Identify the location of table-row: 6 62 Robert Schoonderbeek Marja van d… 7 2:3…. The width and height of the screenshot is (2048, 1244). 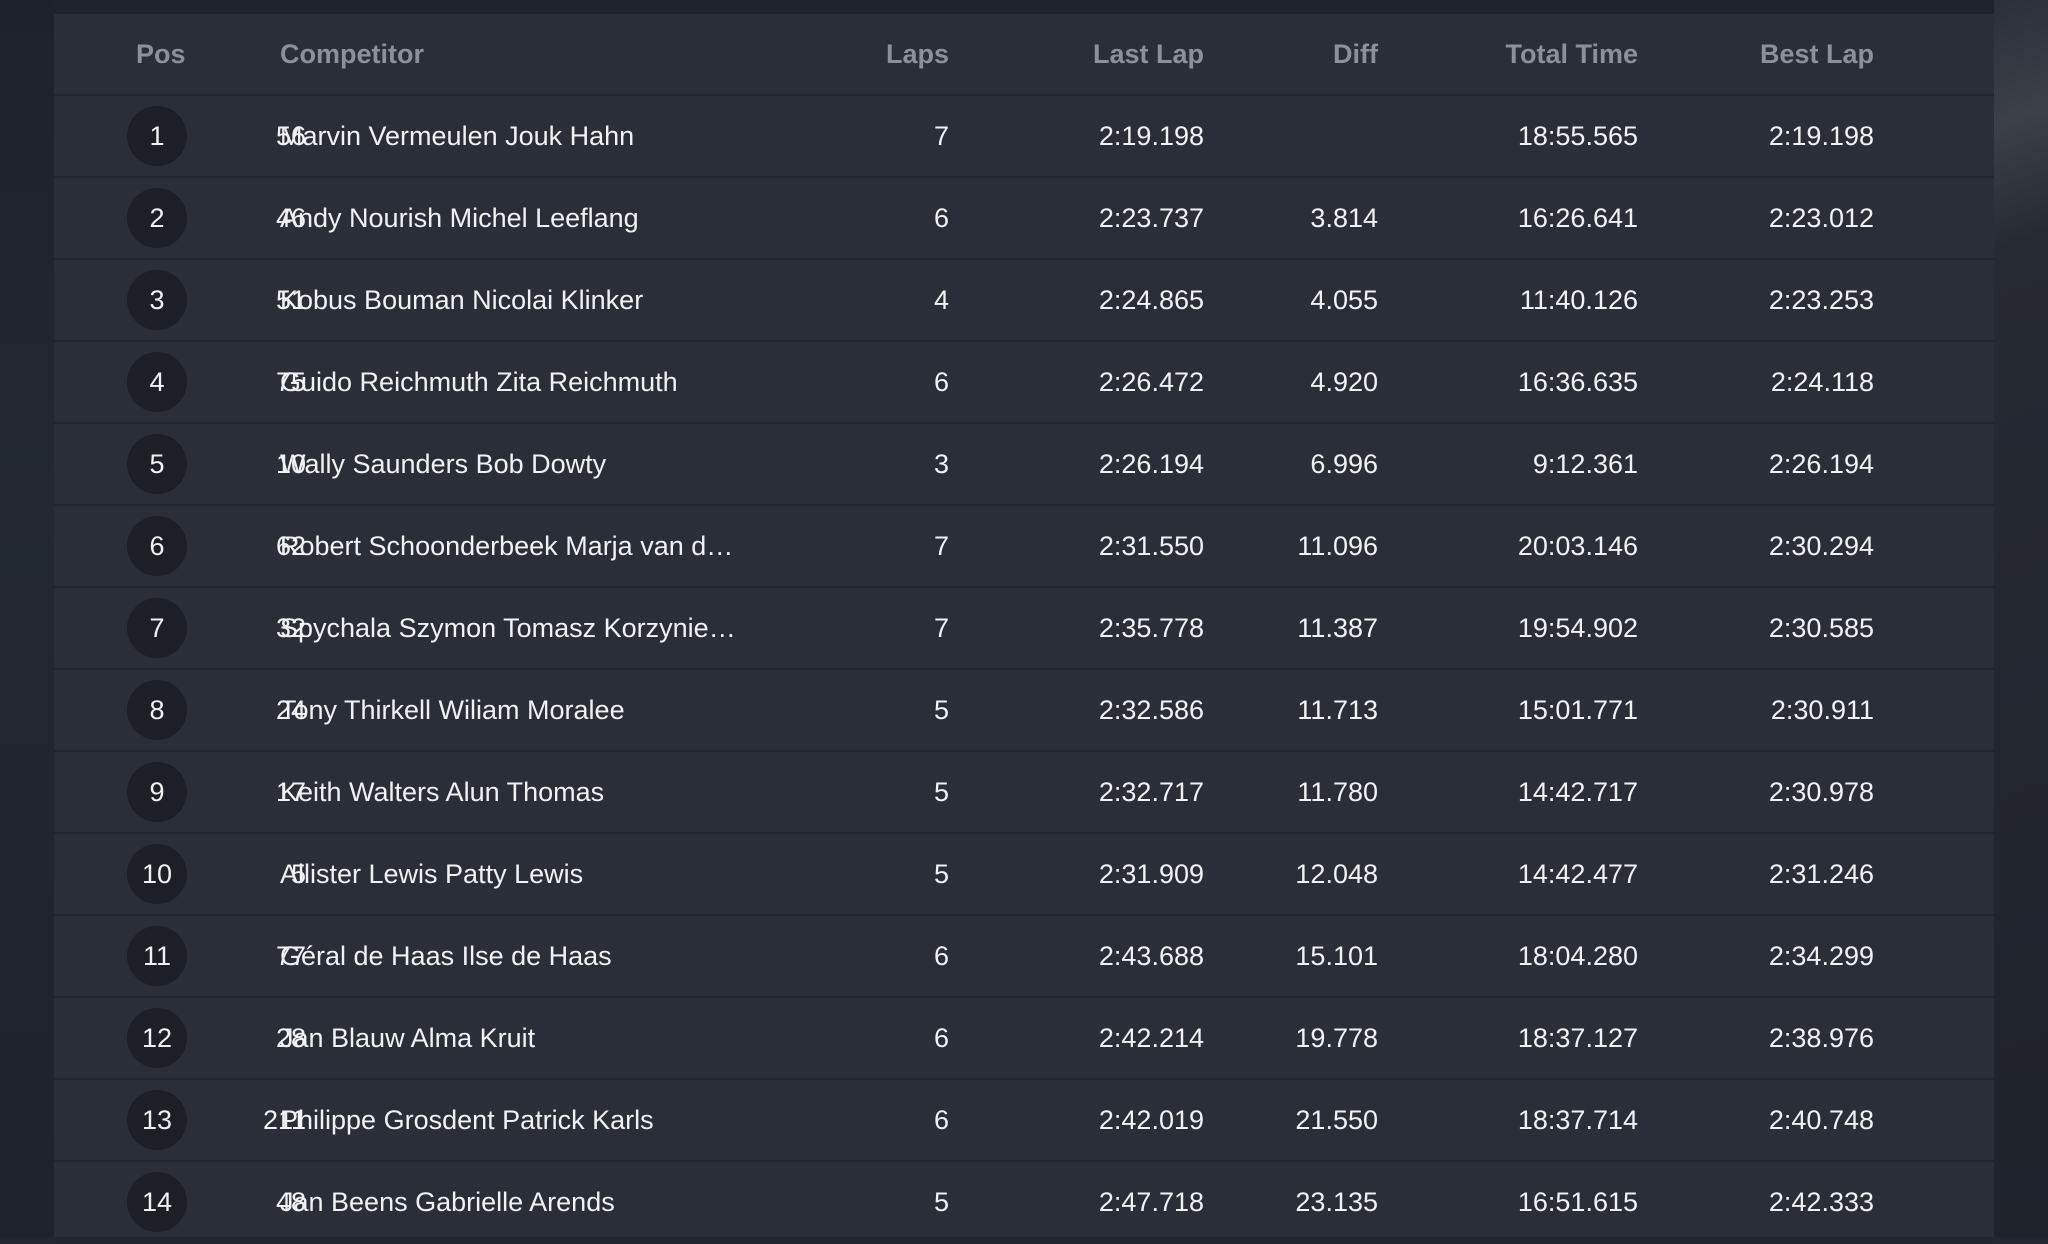
(1024, 547).